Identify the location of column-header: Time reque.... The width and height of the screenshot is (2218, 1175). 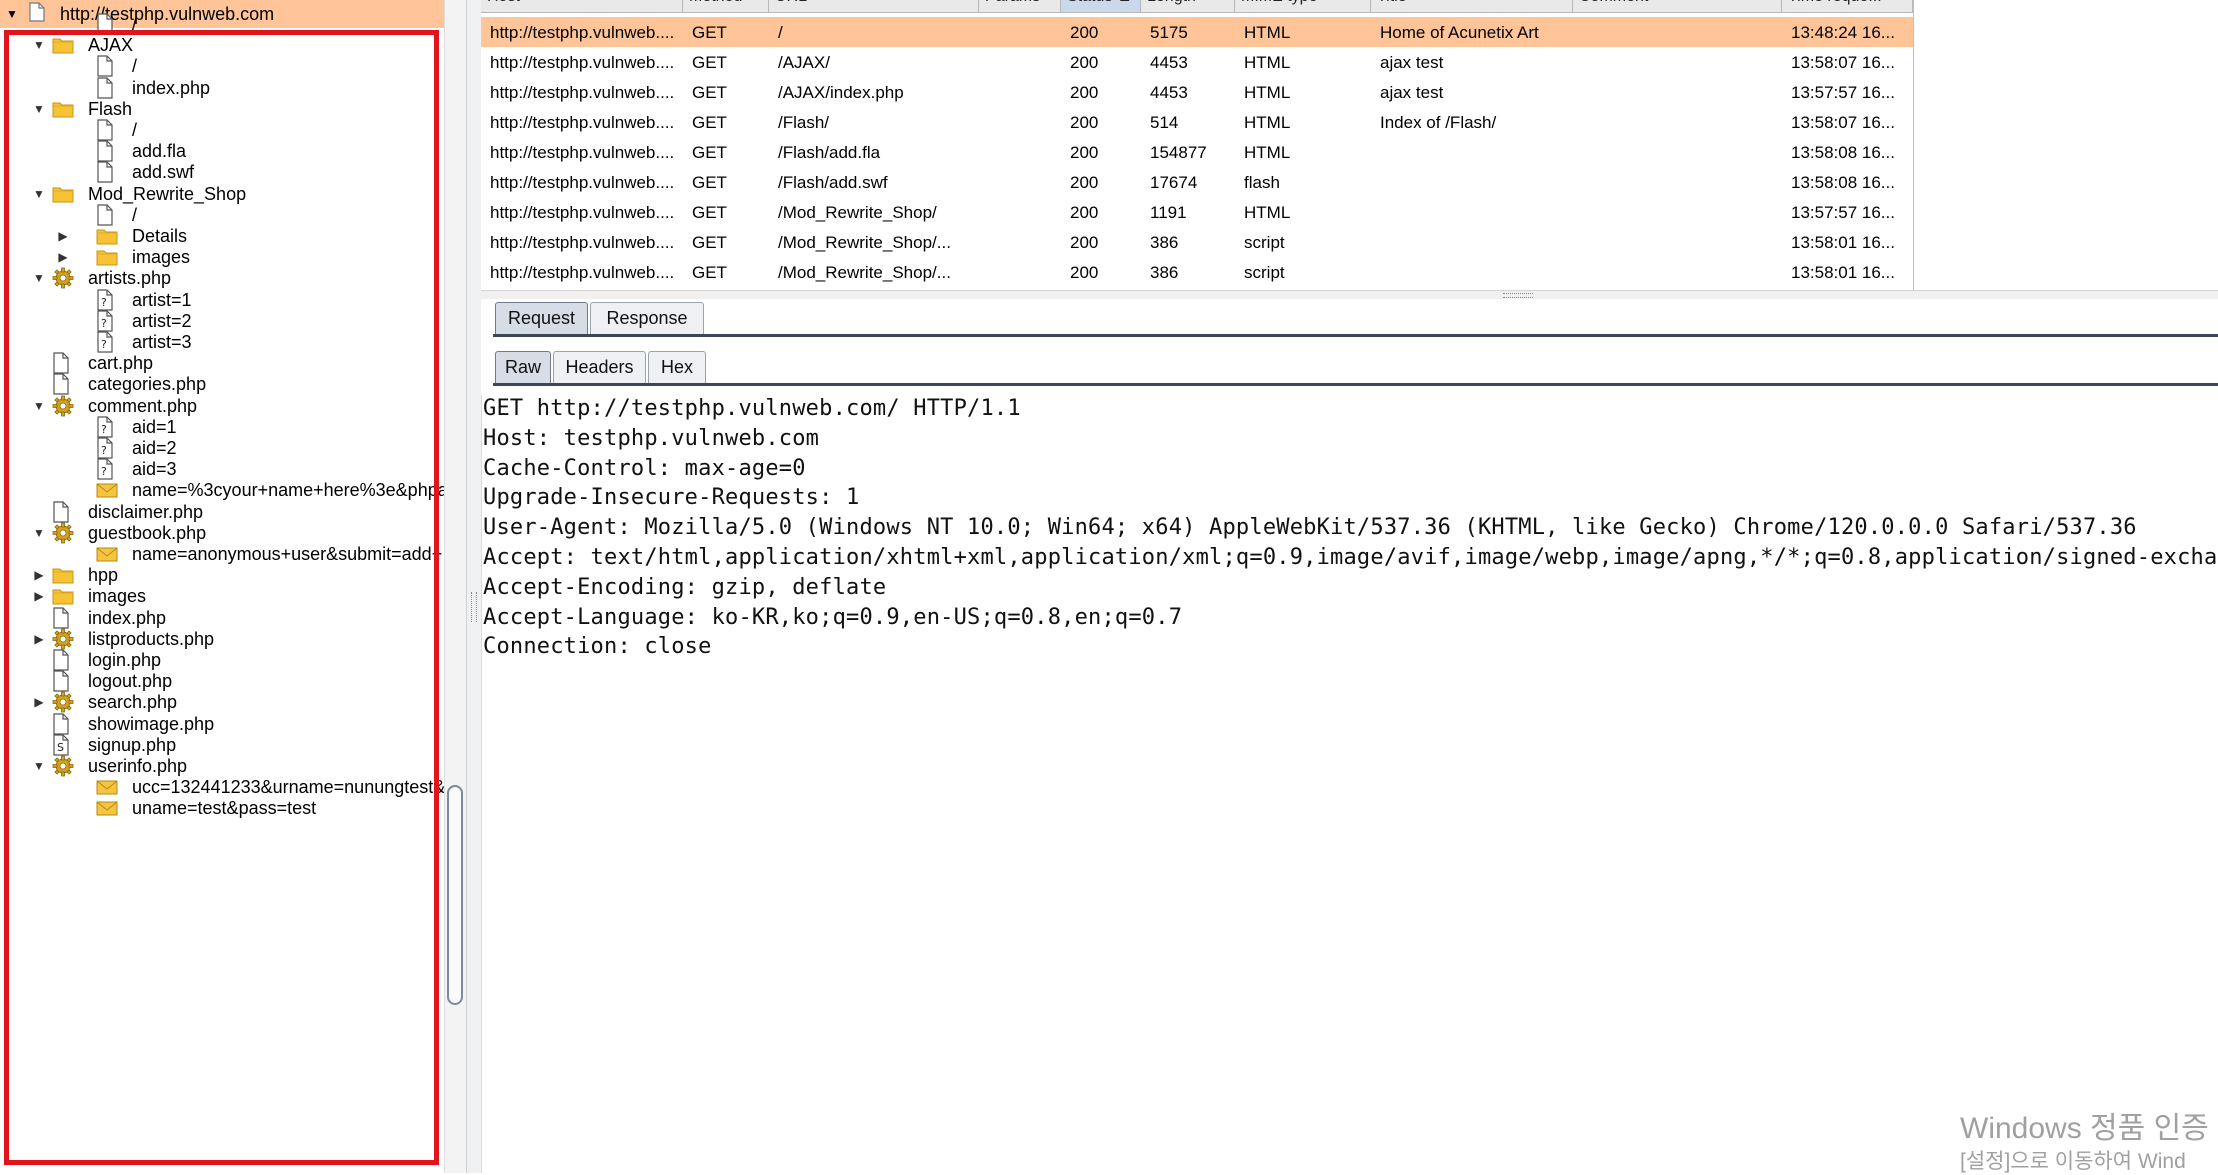
(1847, 6).